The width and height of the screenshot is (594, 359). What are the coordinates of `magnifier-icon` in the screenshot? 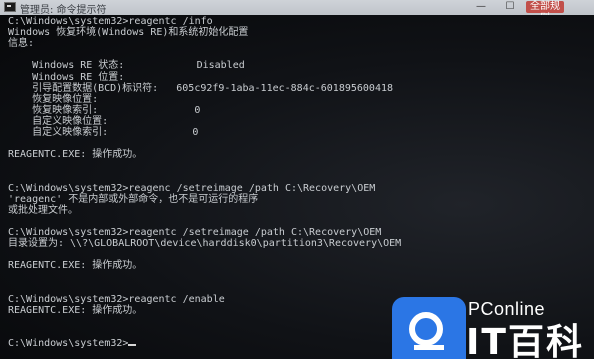 It's located at (426, 331).